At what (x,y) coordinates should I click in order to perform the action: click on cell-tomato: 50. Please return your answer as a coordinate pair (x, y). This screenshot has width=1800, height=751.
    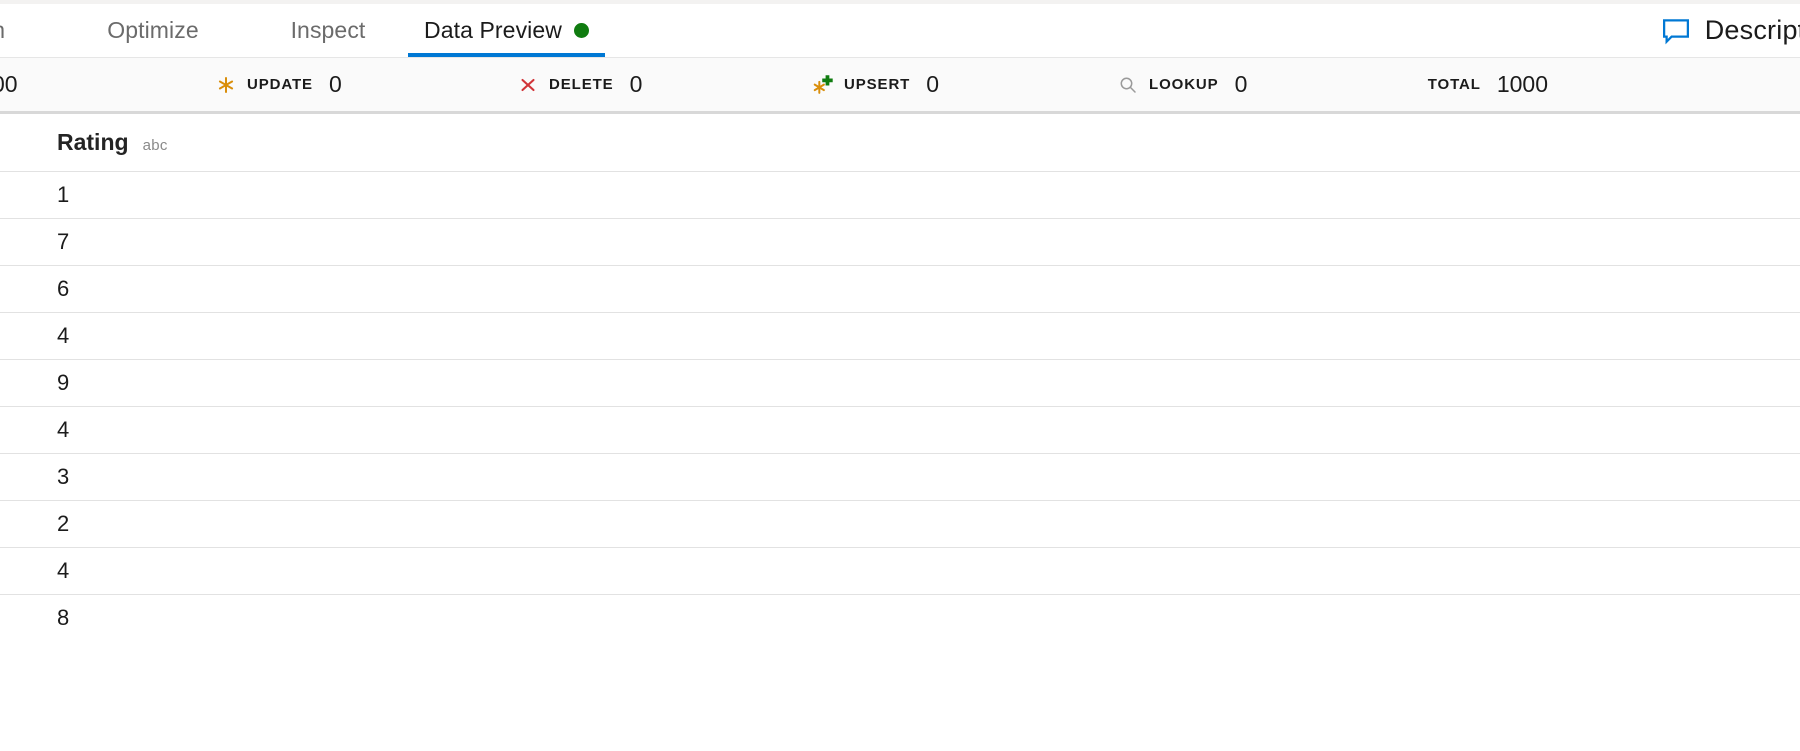
    Looking at the image, I should click on (485, 617).